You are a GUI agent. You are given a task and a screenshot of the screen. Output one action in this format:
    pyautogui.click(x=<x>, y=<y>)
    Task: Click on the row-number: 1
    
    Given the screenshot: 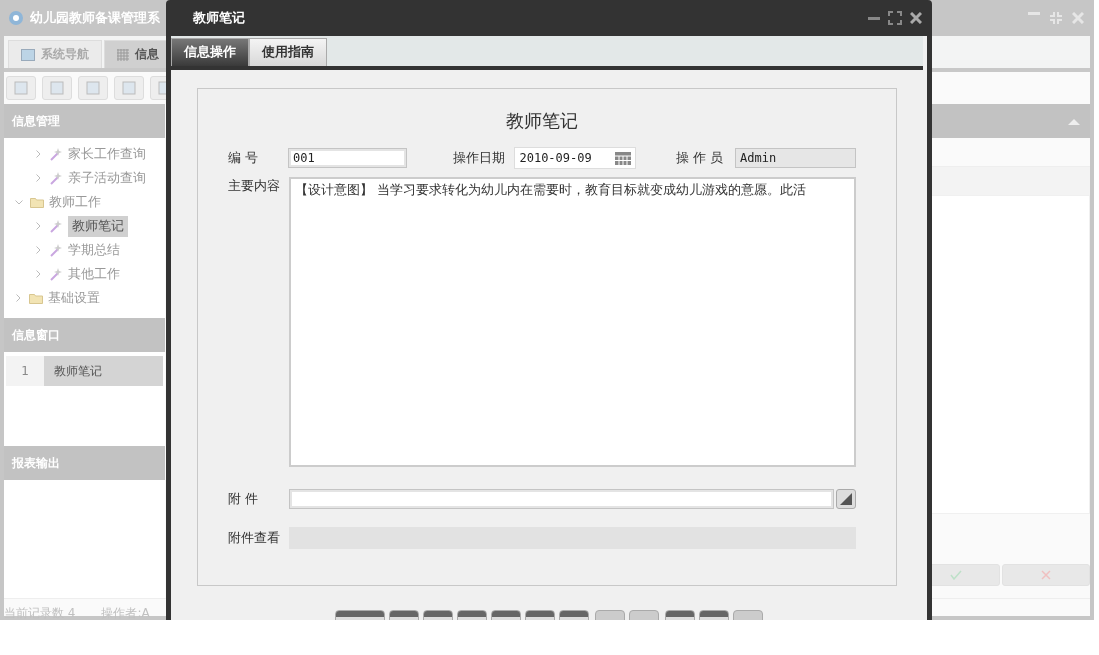 What is the action you would take?
    pyautogui.click(x=25, y=371)
    